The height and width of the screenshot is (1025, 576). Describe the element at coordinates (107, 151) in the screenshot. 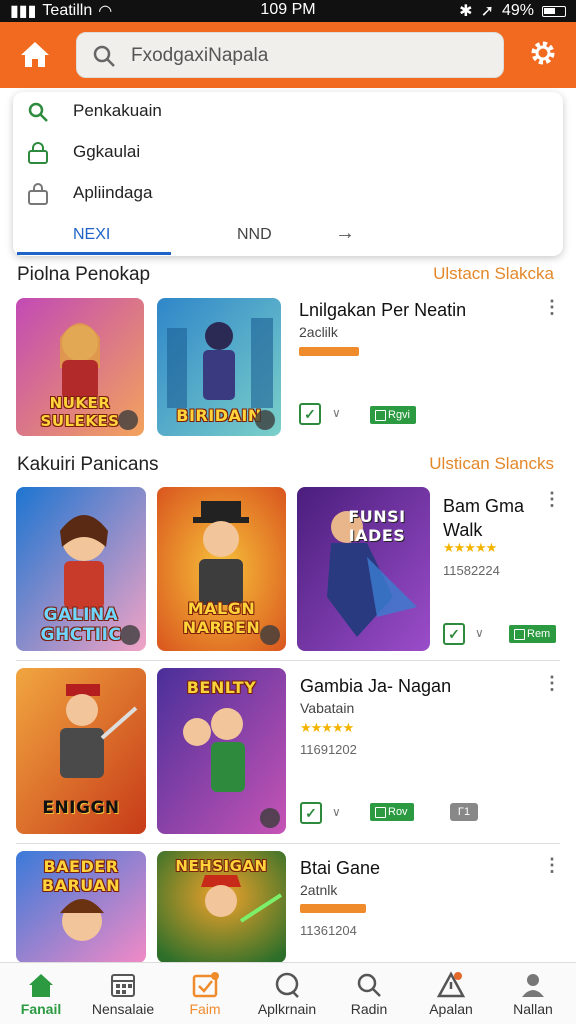

I see `suggestion-label: Ggkaulai` at that location.